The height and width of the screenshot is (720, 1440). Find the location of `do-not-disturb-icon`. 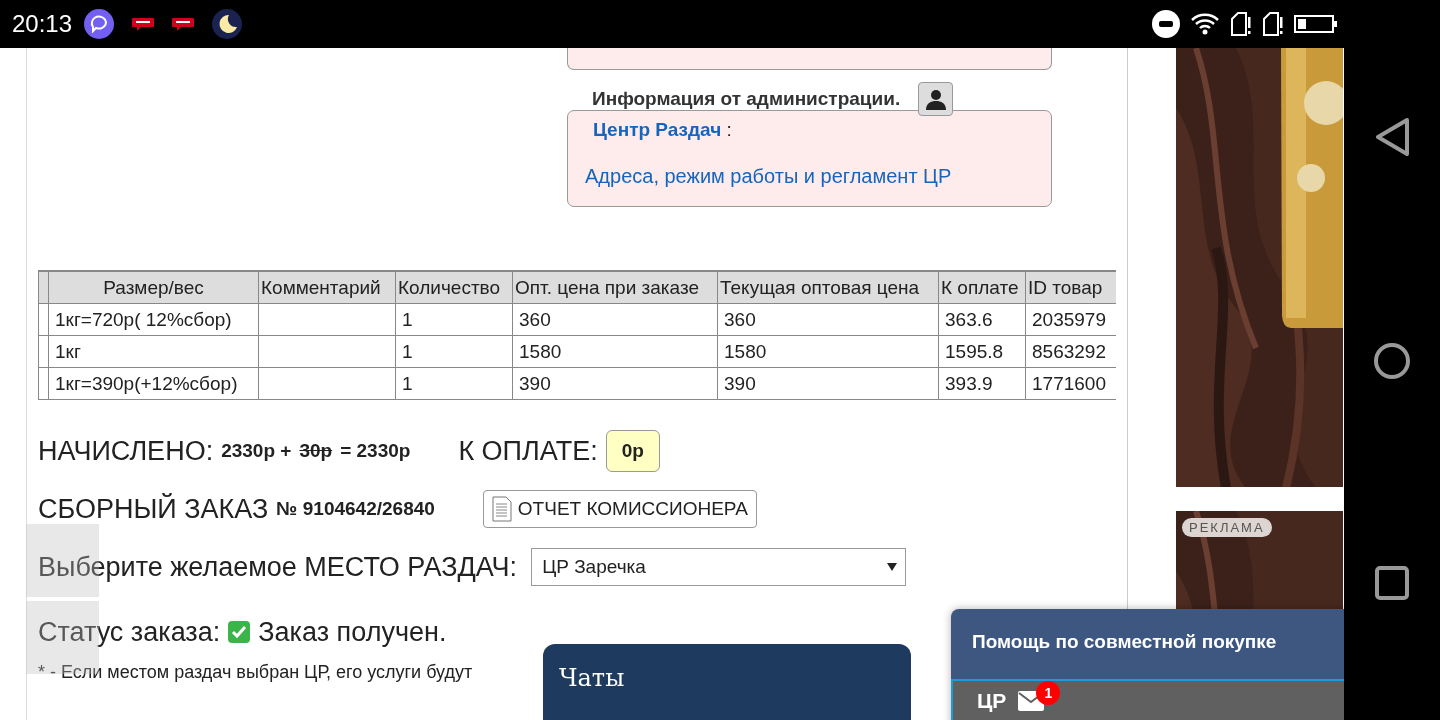

do-not-disturb-icon is located at coordinates (1166, 24).